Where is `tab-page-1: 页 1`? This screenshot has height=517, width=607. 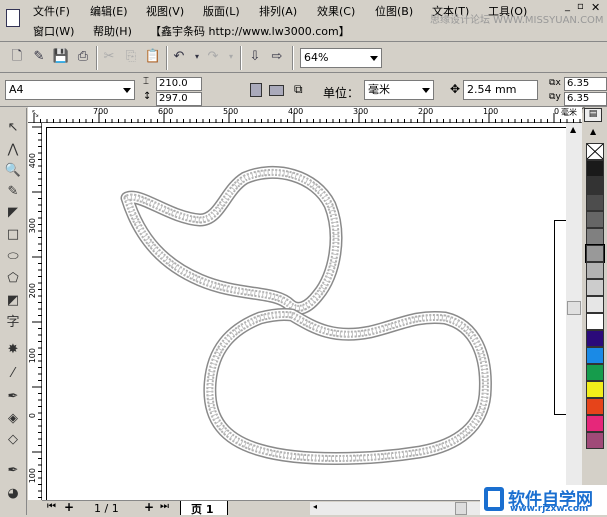
tab-page-1: 页 1 is located at coordinates (204, 508).